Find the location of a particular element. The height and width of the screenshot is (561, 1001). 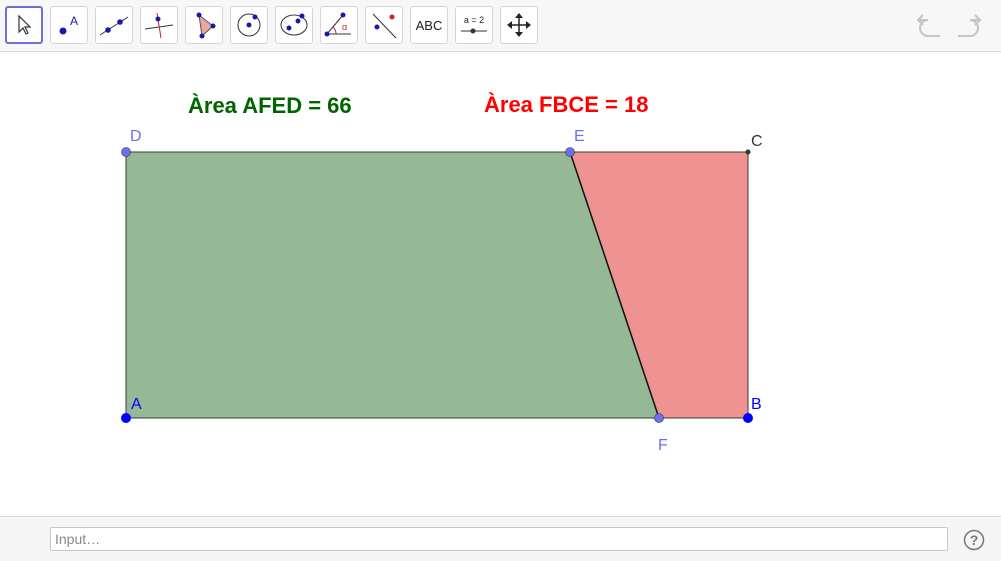

toolbar: A α ABC a = 2 is located at coordinates (500, 26).